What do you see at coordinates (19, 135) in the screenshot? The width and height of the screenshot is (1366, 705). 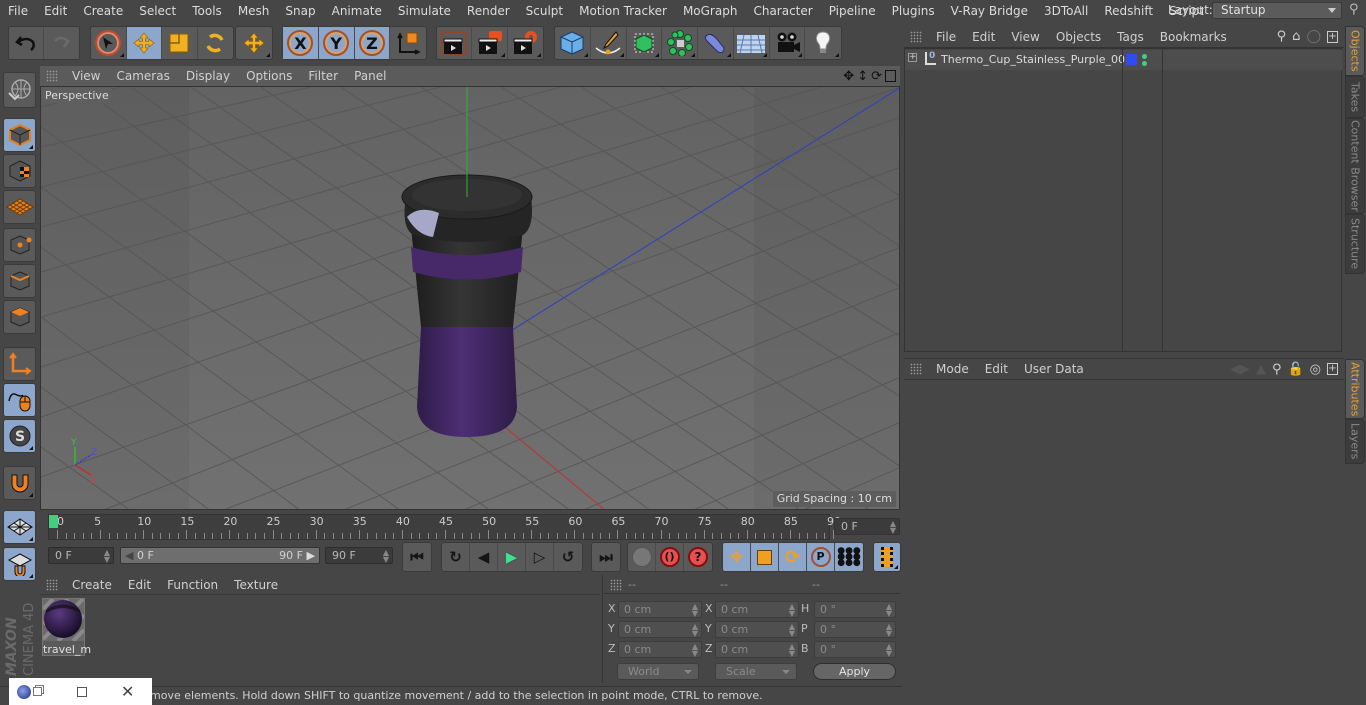 I see `model-mode-button` at bounding box center [19, 135].